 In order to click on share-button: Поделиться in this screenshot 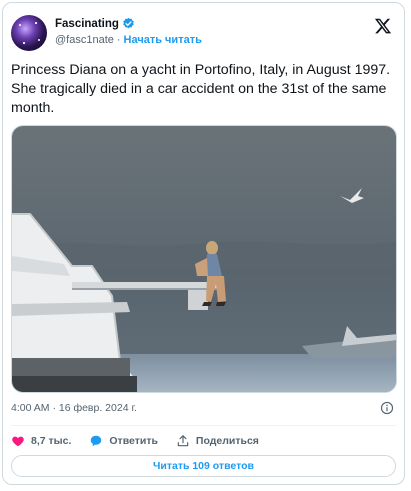, I will do `click(217, 441)`.